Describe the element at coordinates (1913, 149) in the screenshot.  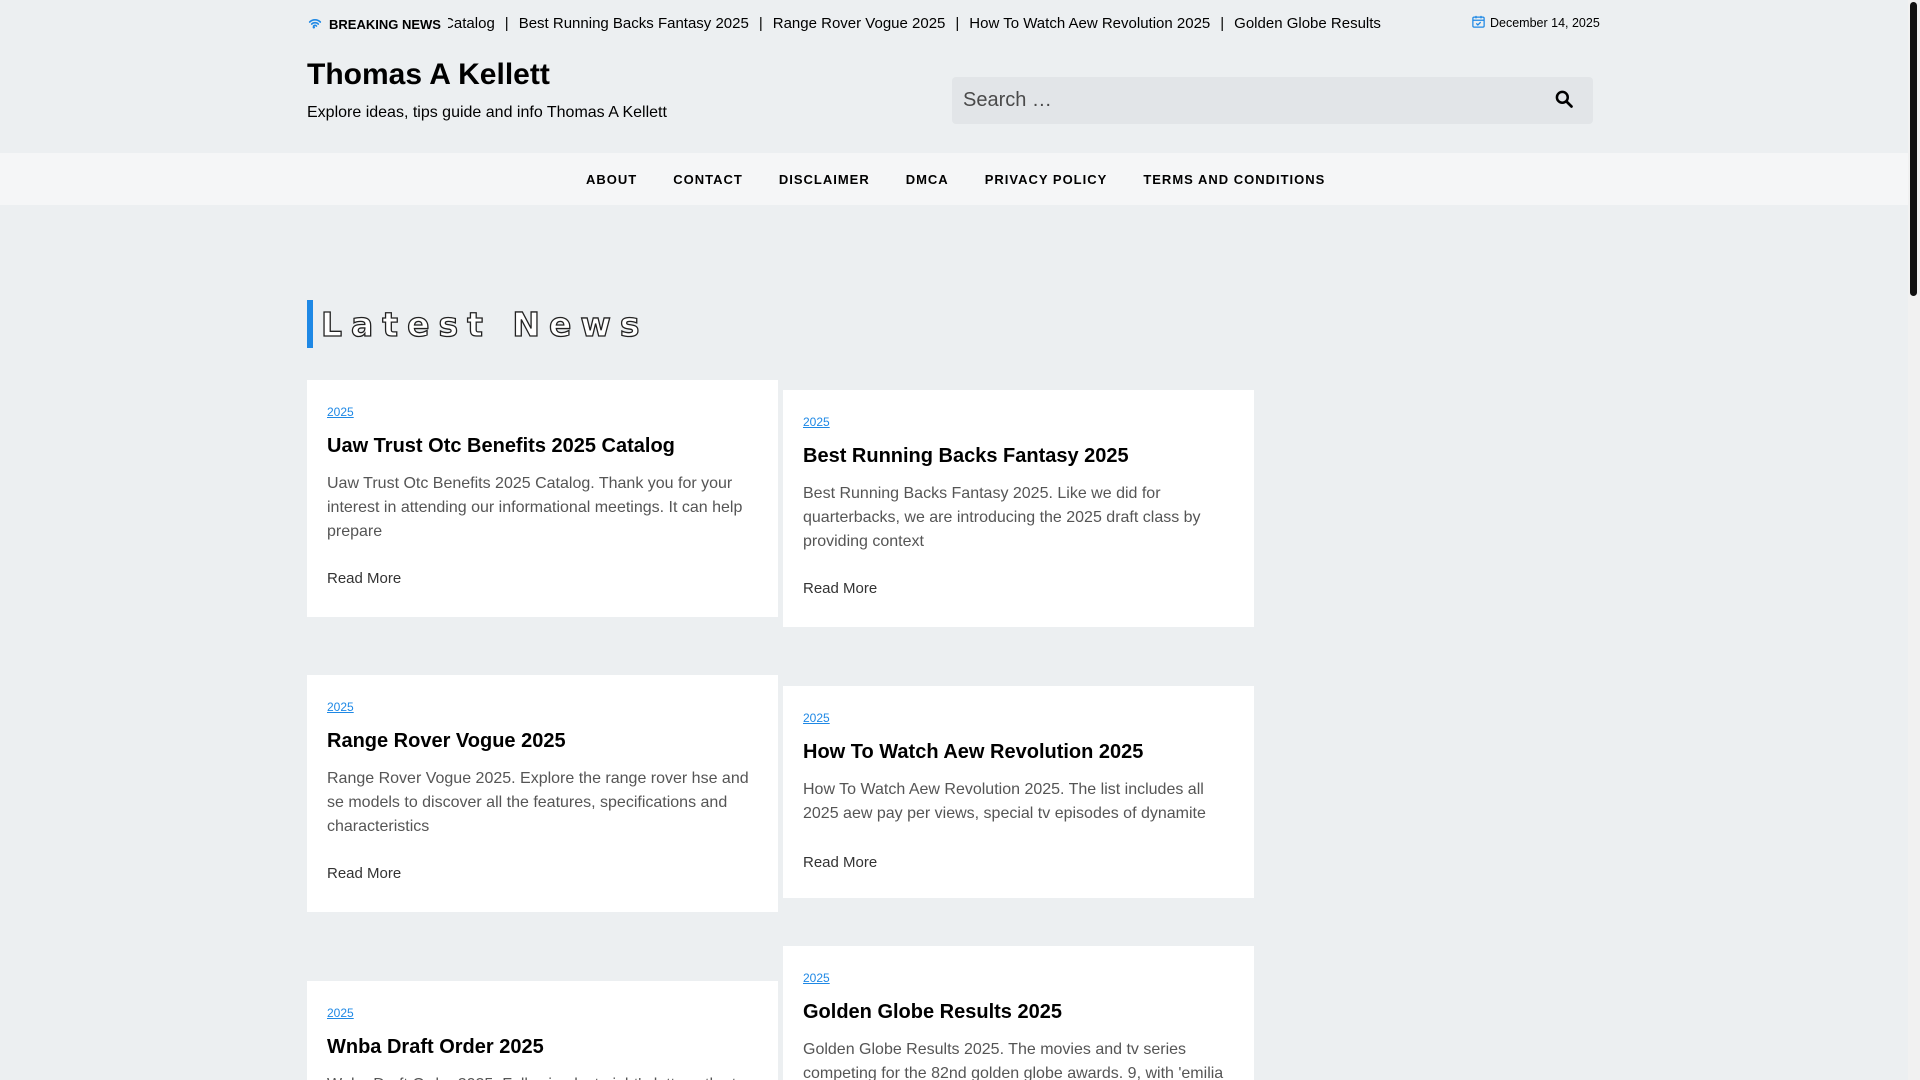
I see `scrollbar-thumb` at that location.